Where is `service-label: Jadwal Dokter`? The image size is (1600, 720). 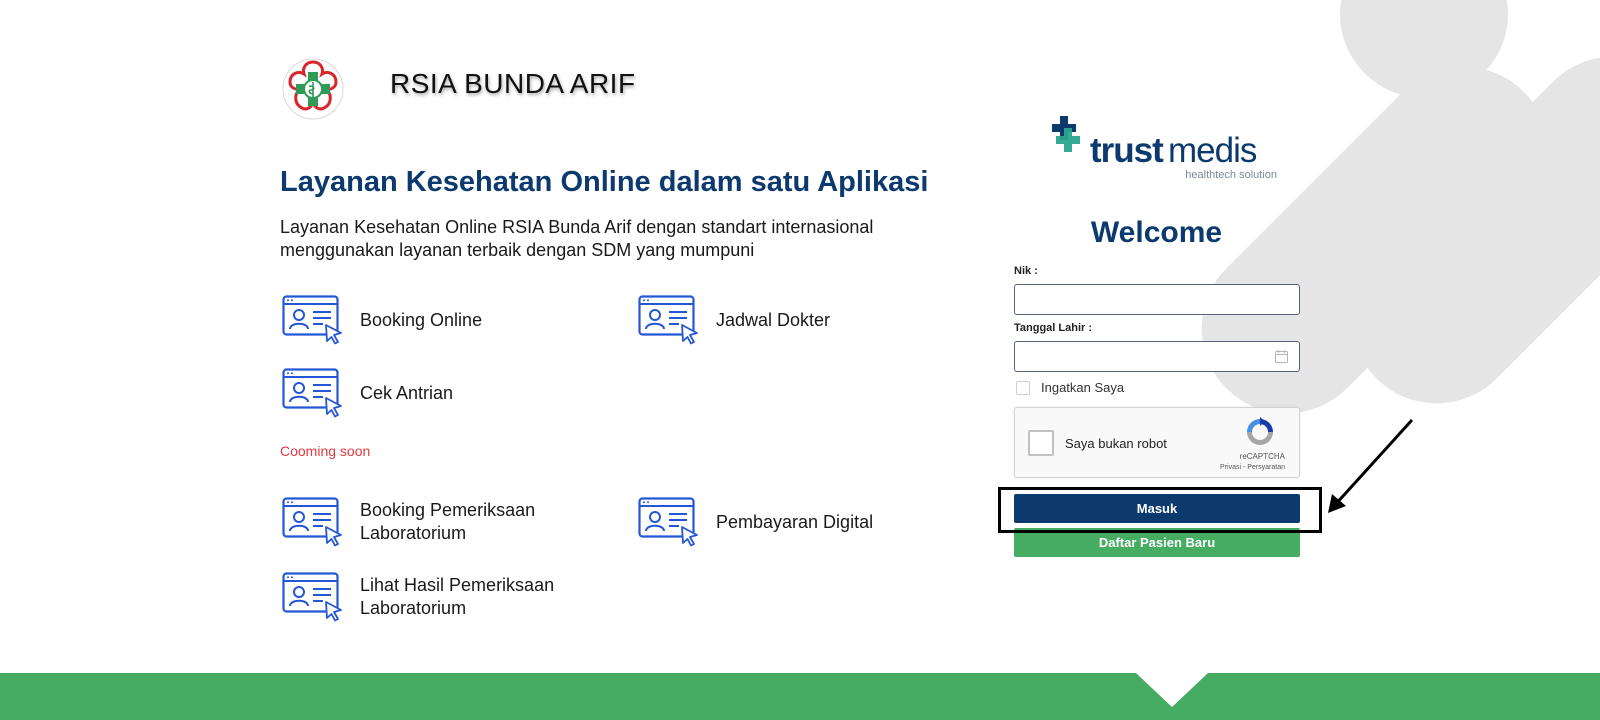 service-label: Jadwal Dokter is located at coordinates (773, 319).